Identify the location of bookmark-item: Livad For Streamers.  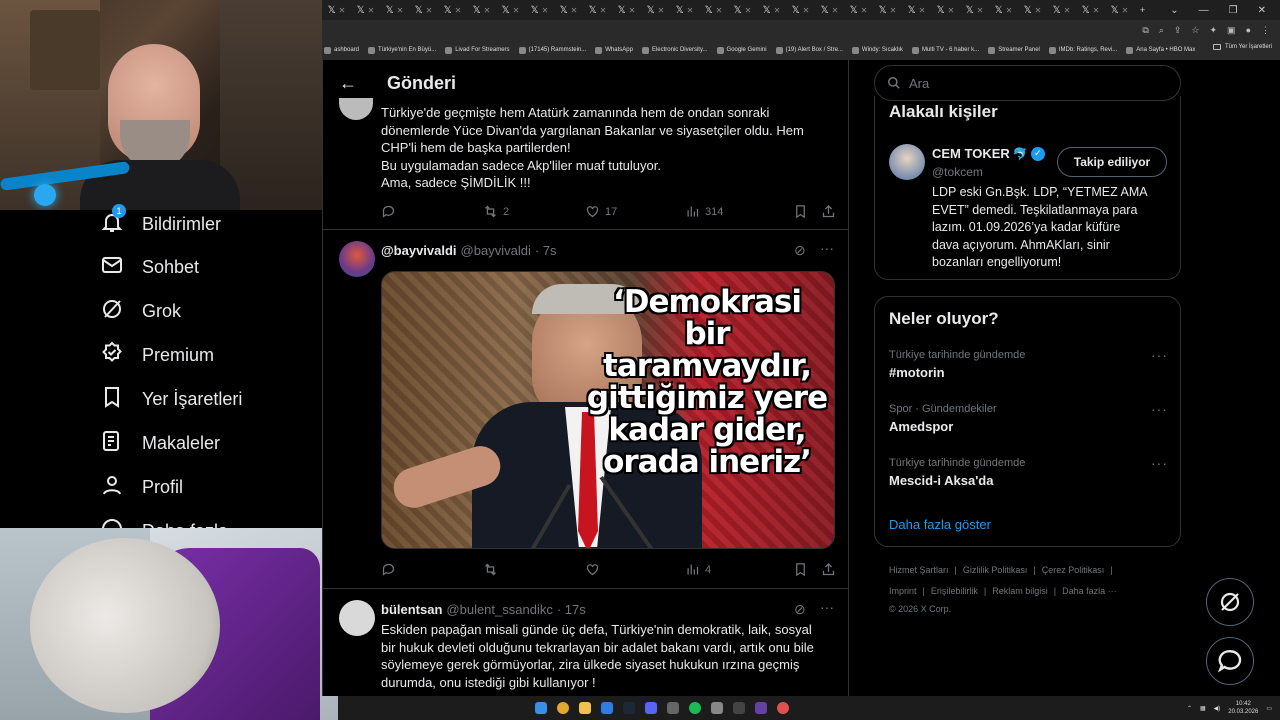
(477, 50).